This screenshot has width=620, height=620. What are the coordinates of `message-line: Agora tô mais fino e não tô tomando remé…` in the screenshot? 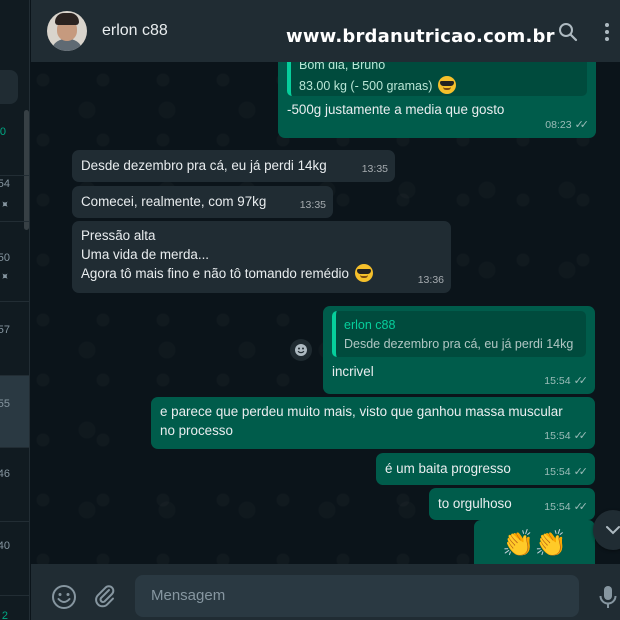 It's located at (215, 273).